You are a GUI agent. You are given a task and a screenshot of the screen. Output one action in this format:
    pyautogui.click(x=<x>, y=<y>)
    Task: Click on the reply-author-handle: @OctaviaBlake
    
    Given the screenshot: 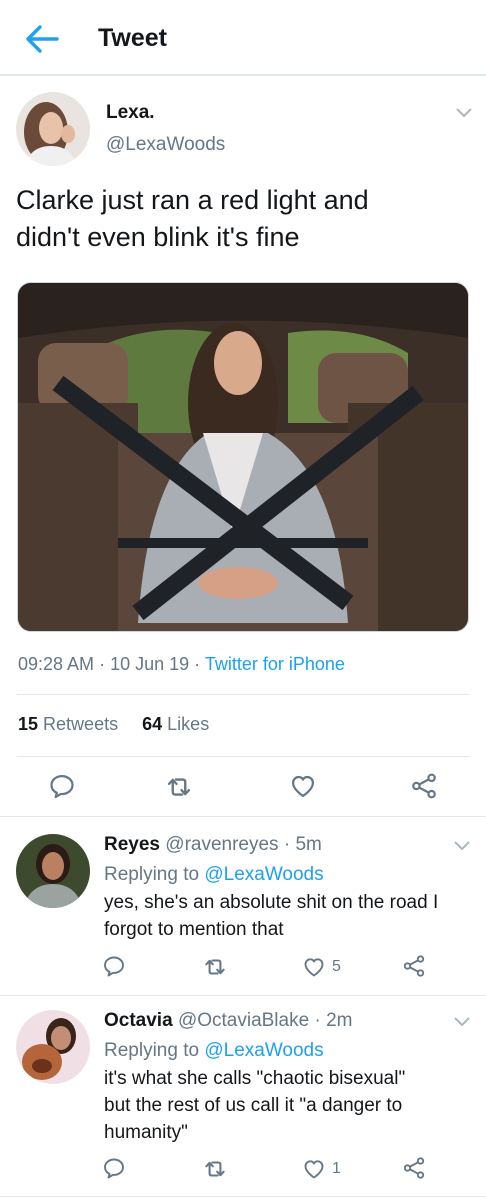 What is the action you would take?
    pyautogui.click(x=243, y=1020)
    